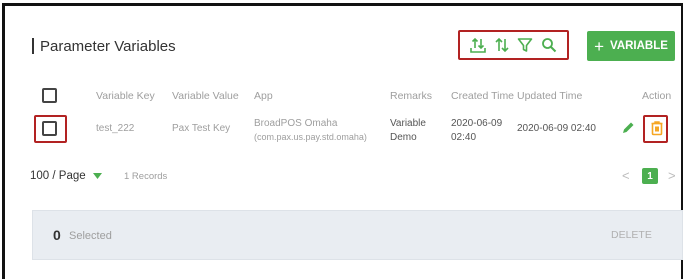 Image resolution: width=684 pixels, height=279 pixels. What do you see at coordinates (599, 46) in the screenshot?
I see `plus-icon: +` at bounding box center [599, 46].